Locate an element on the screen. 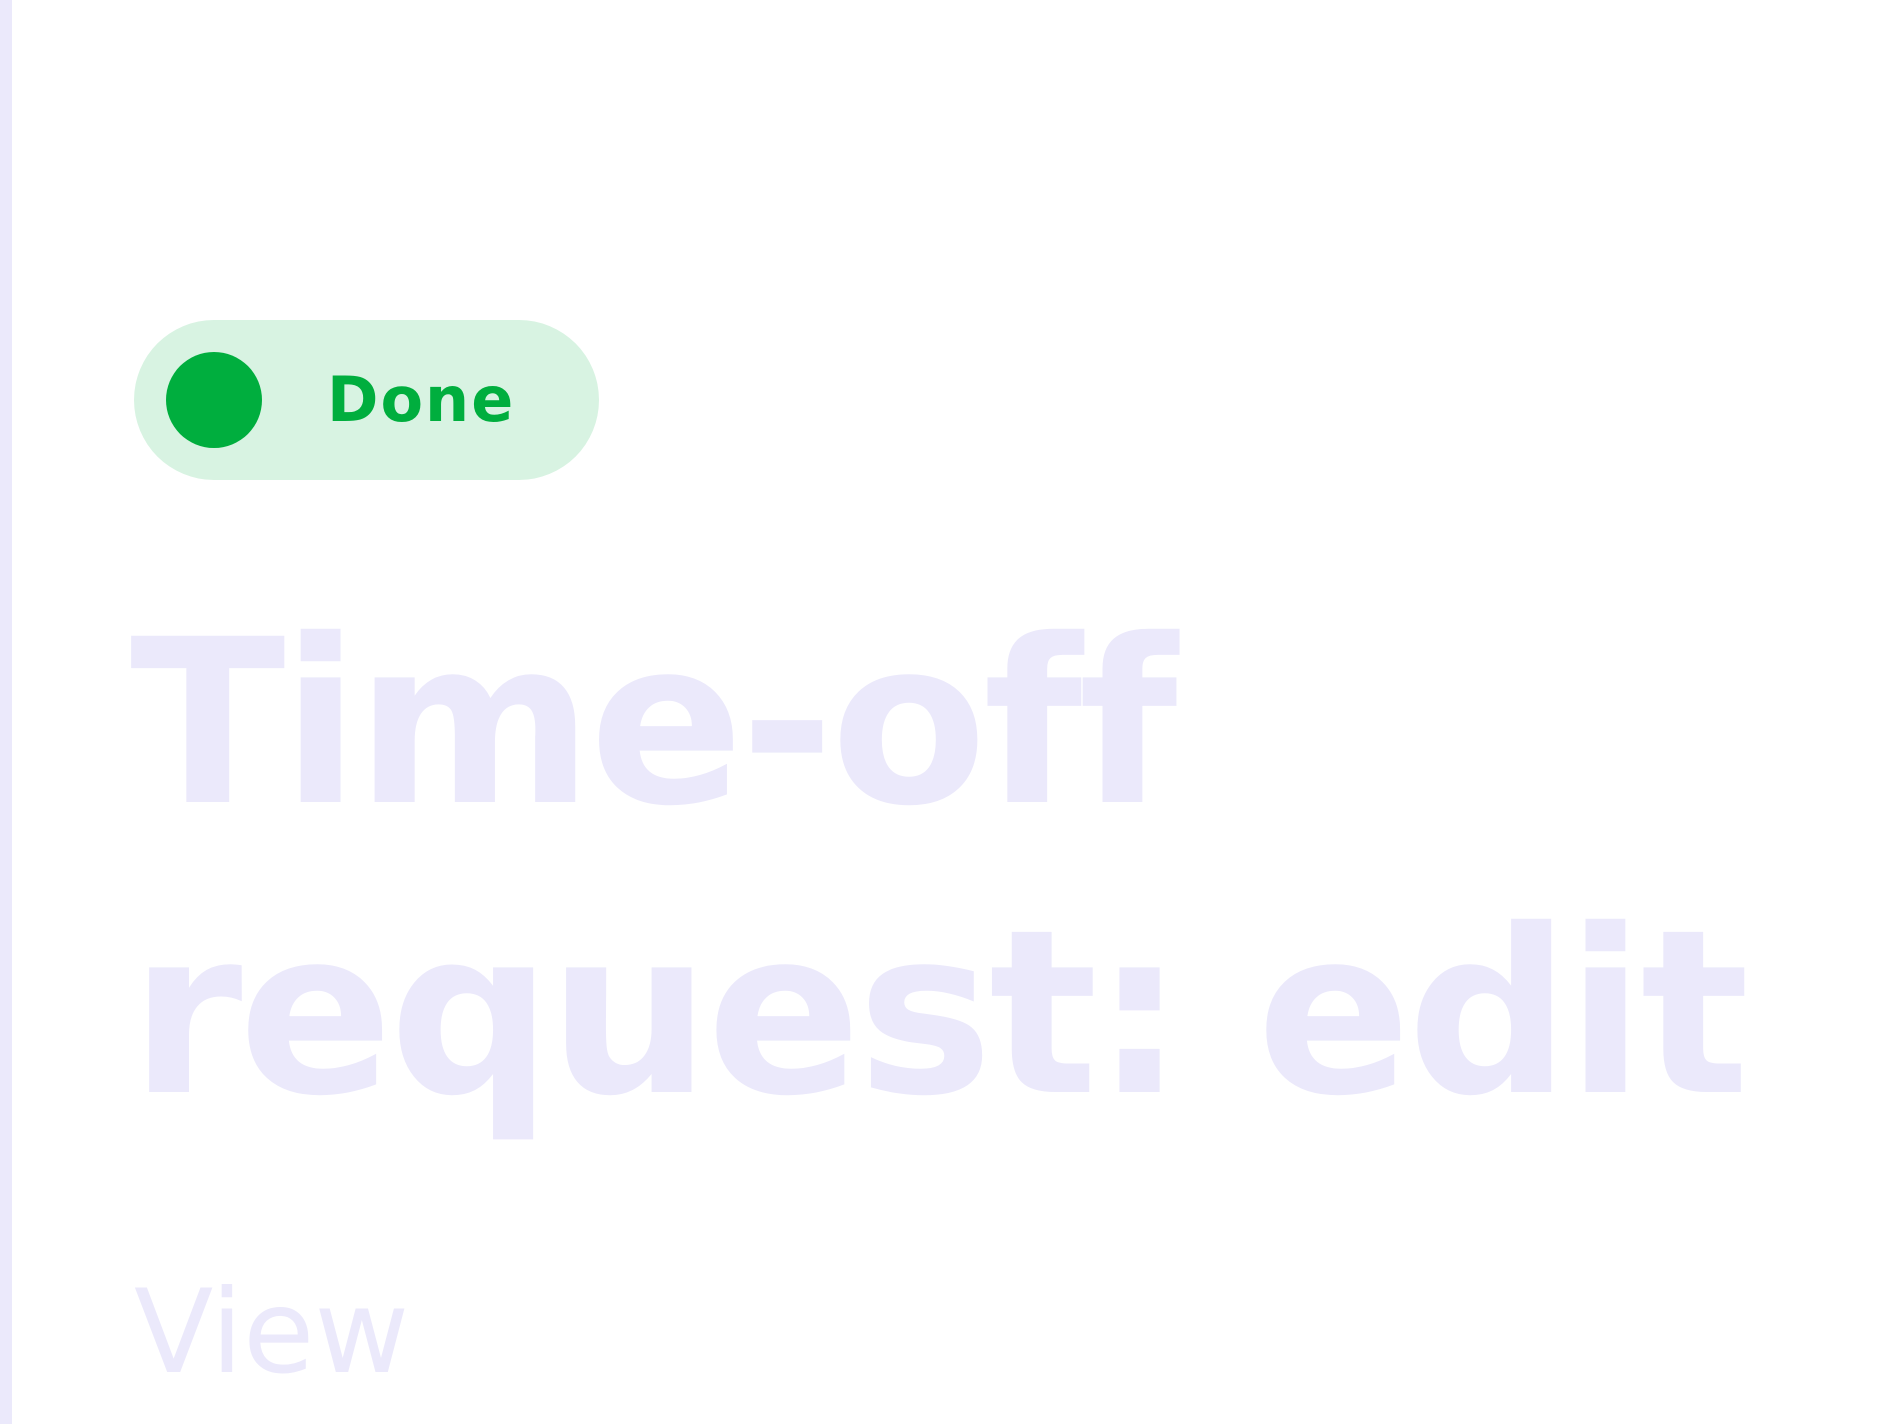 Image resolution: width=1902 pixels, height=1424 pixels. status-dot-icon is located at coordinates (214, 400).